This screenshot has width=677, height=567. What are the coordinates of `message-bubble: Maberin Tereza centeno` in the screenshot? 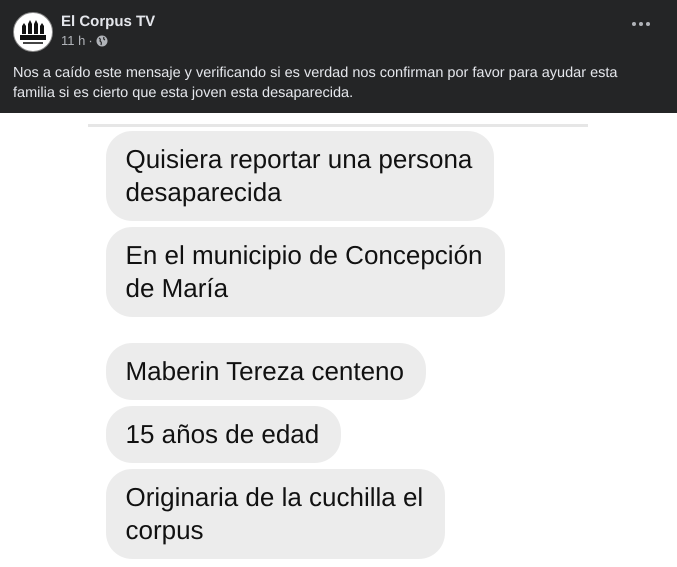 It's located at (266, 371).